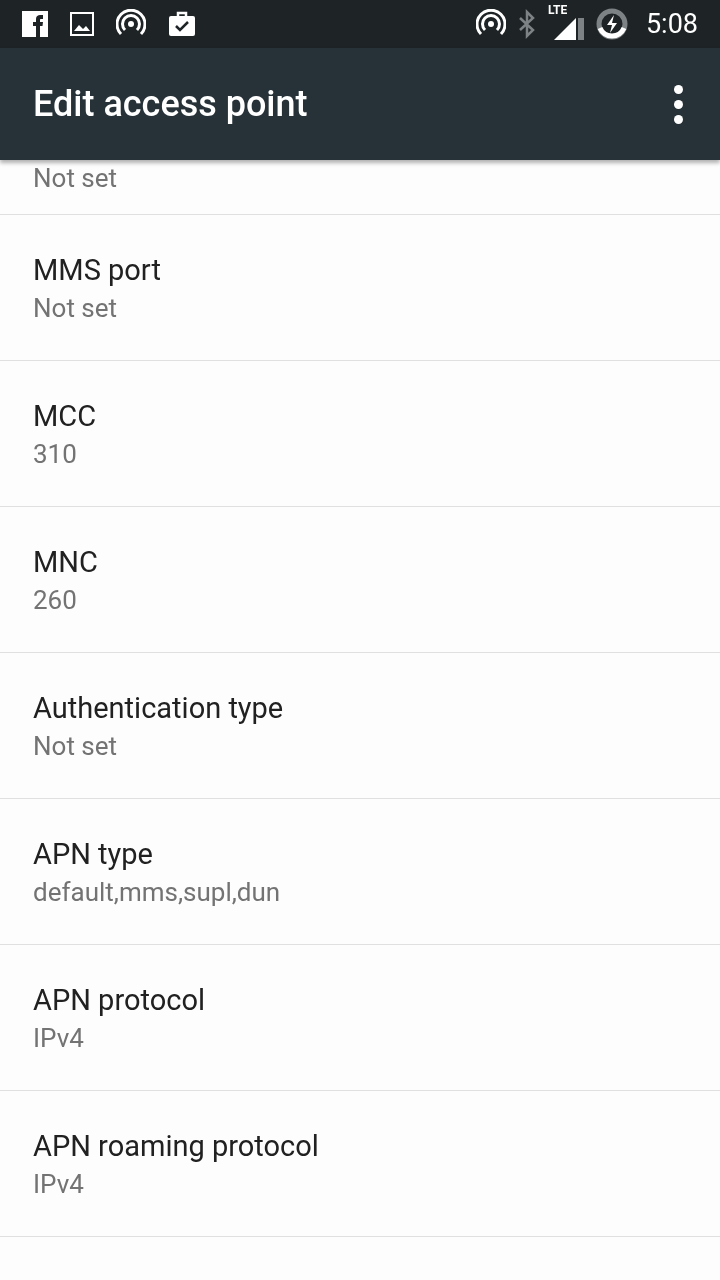 The width and height of the screenshot is (720, 1280). What do you see at coordinates (611, 24) in the screenshot?
I see `battery-charging-icon` at bounding box center [611, 24].